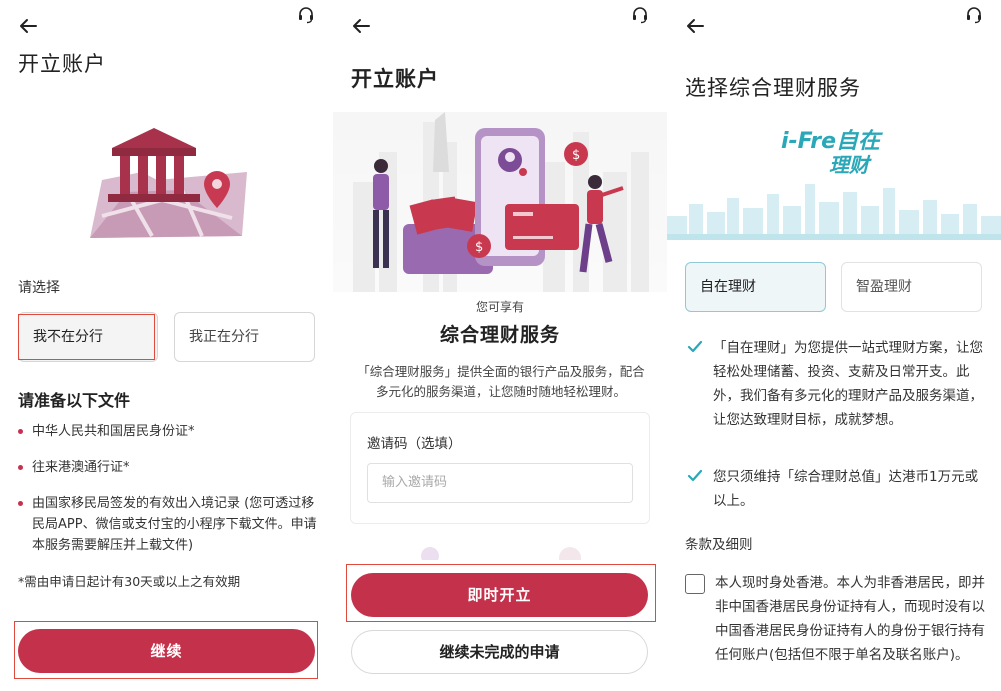 The width and height of the screenshot is (1001, 691). I want to click on finance-people-illustration: $ $, so click(500, 202).